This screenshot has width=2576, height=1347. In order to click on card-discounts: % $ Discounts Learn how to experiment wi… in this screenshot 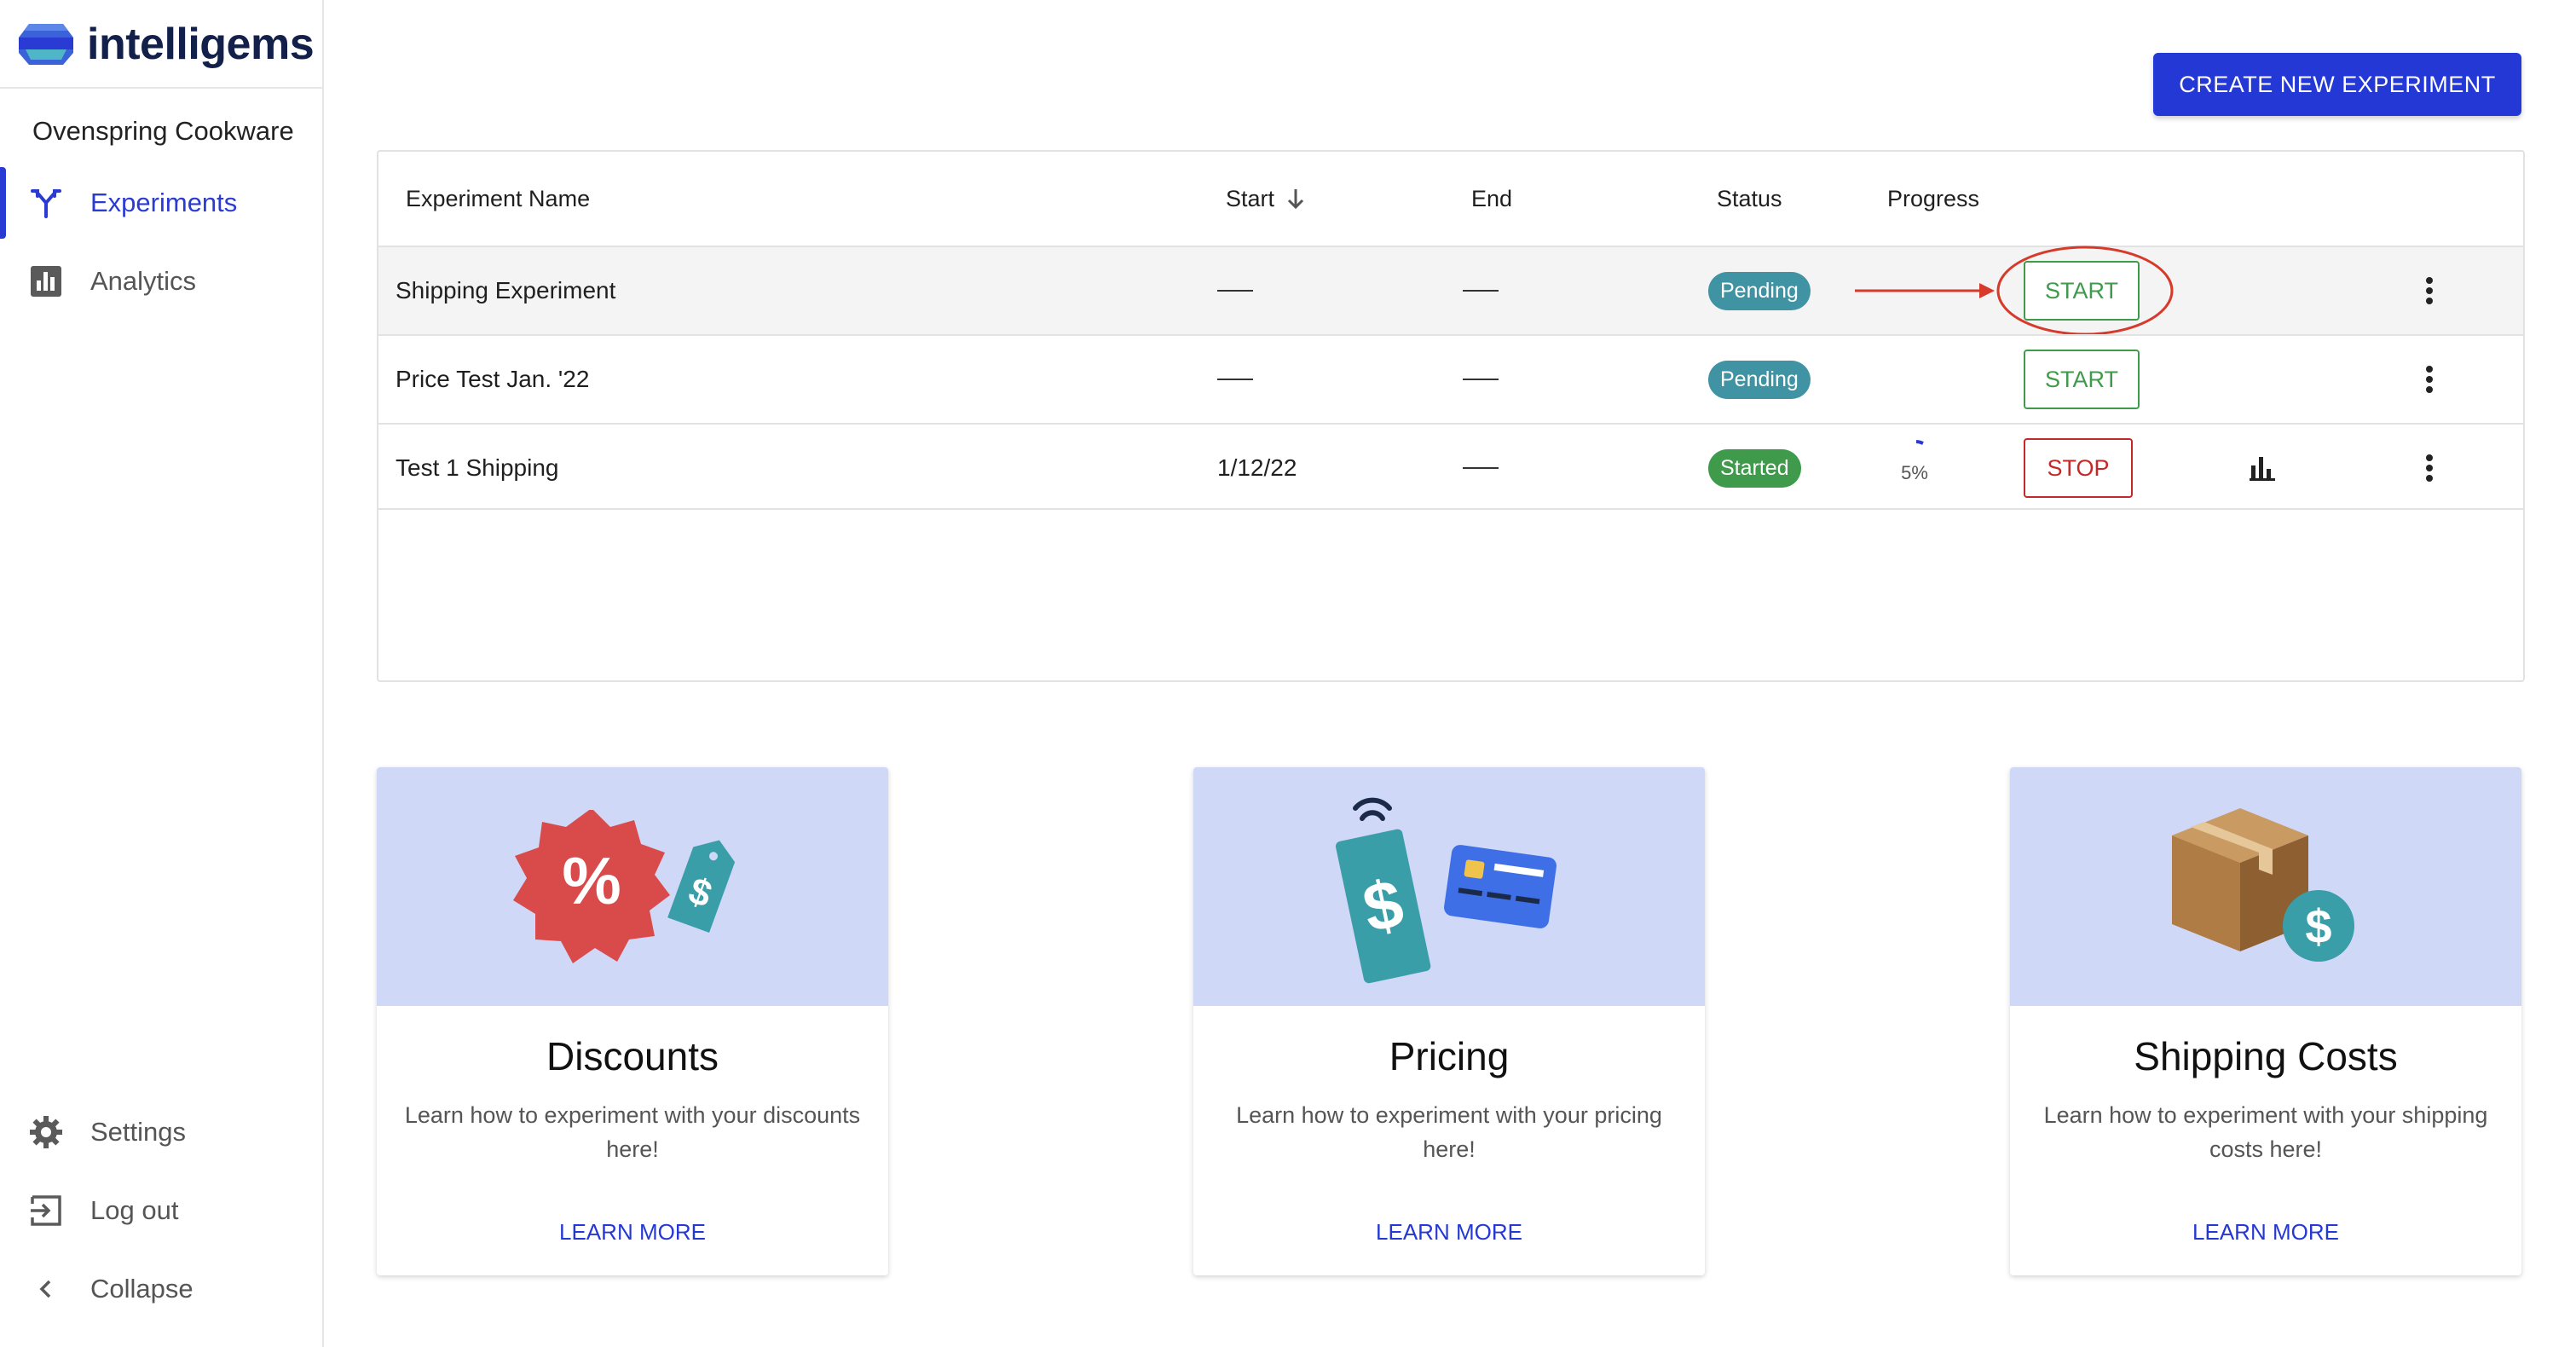, I will do `click(632, 1021)`.